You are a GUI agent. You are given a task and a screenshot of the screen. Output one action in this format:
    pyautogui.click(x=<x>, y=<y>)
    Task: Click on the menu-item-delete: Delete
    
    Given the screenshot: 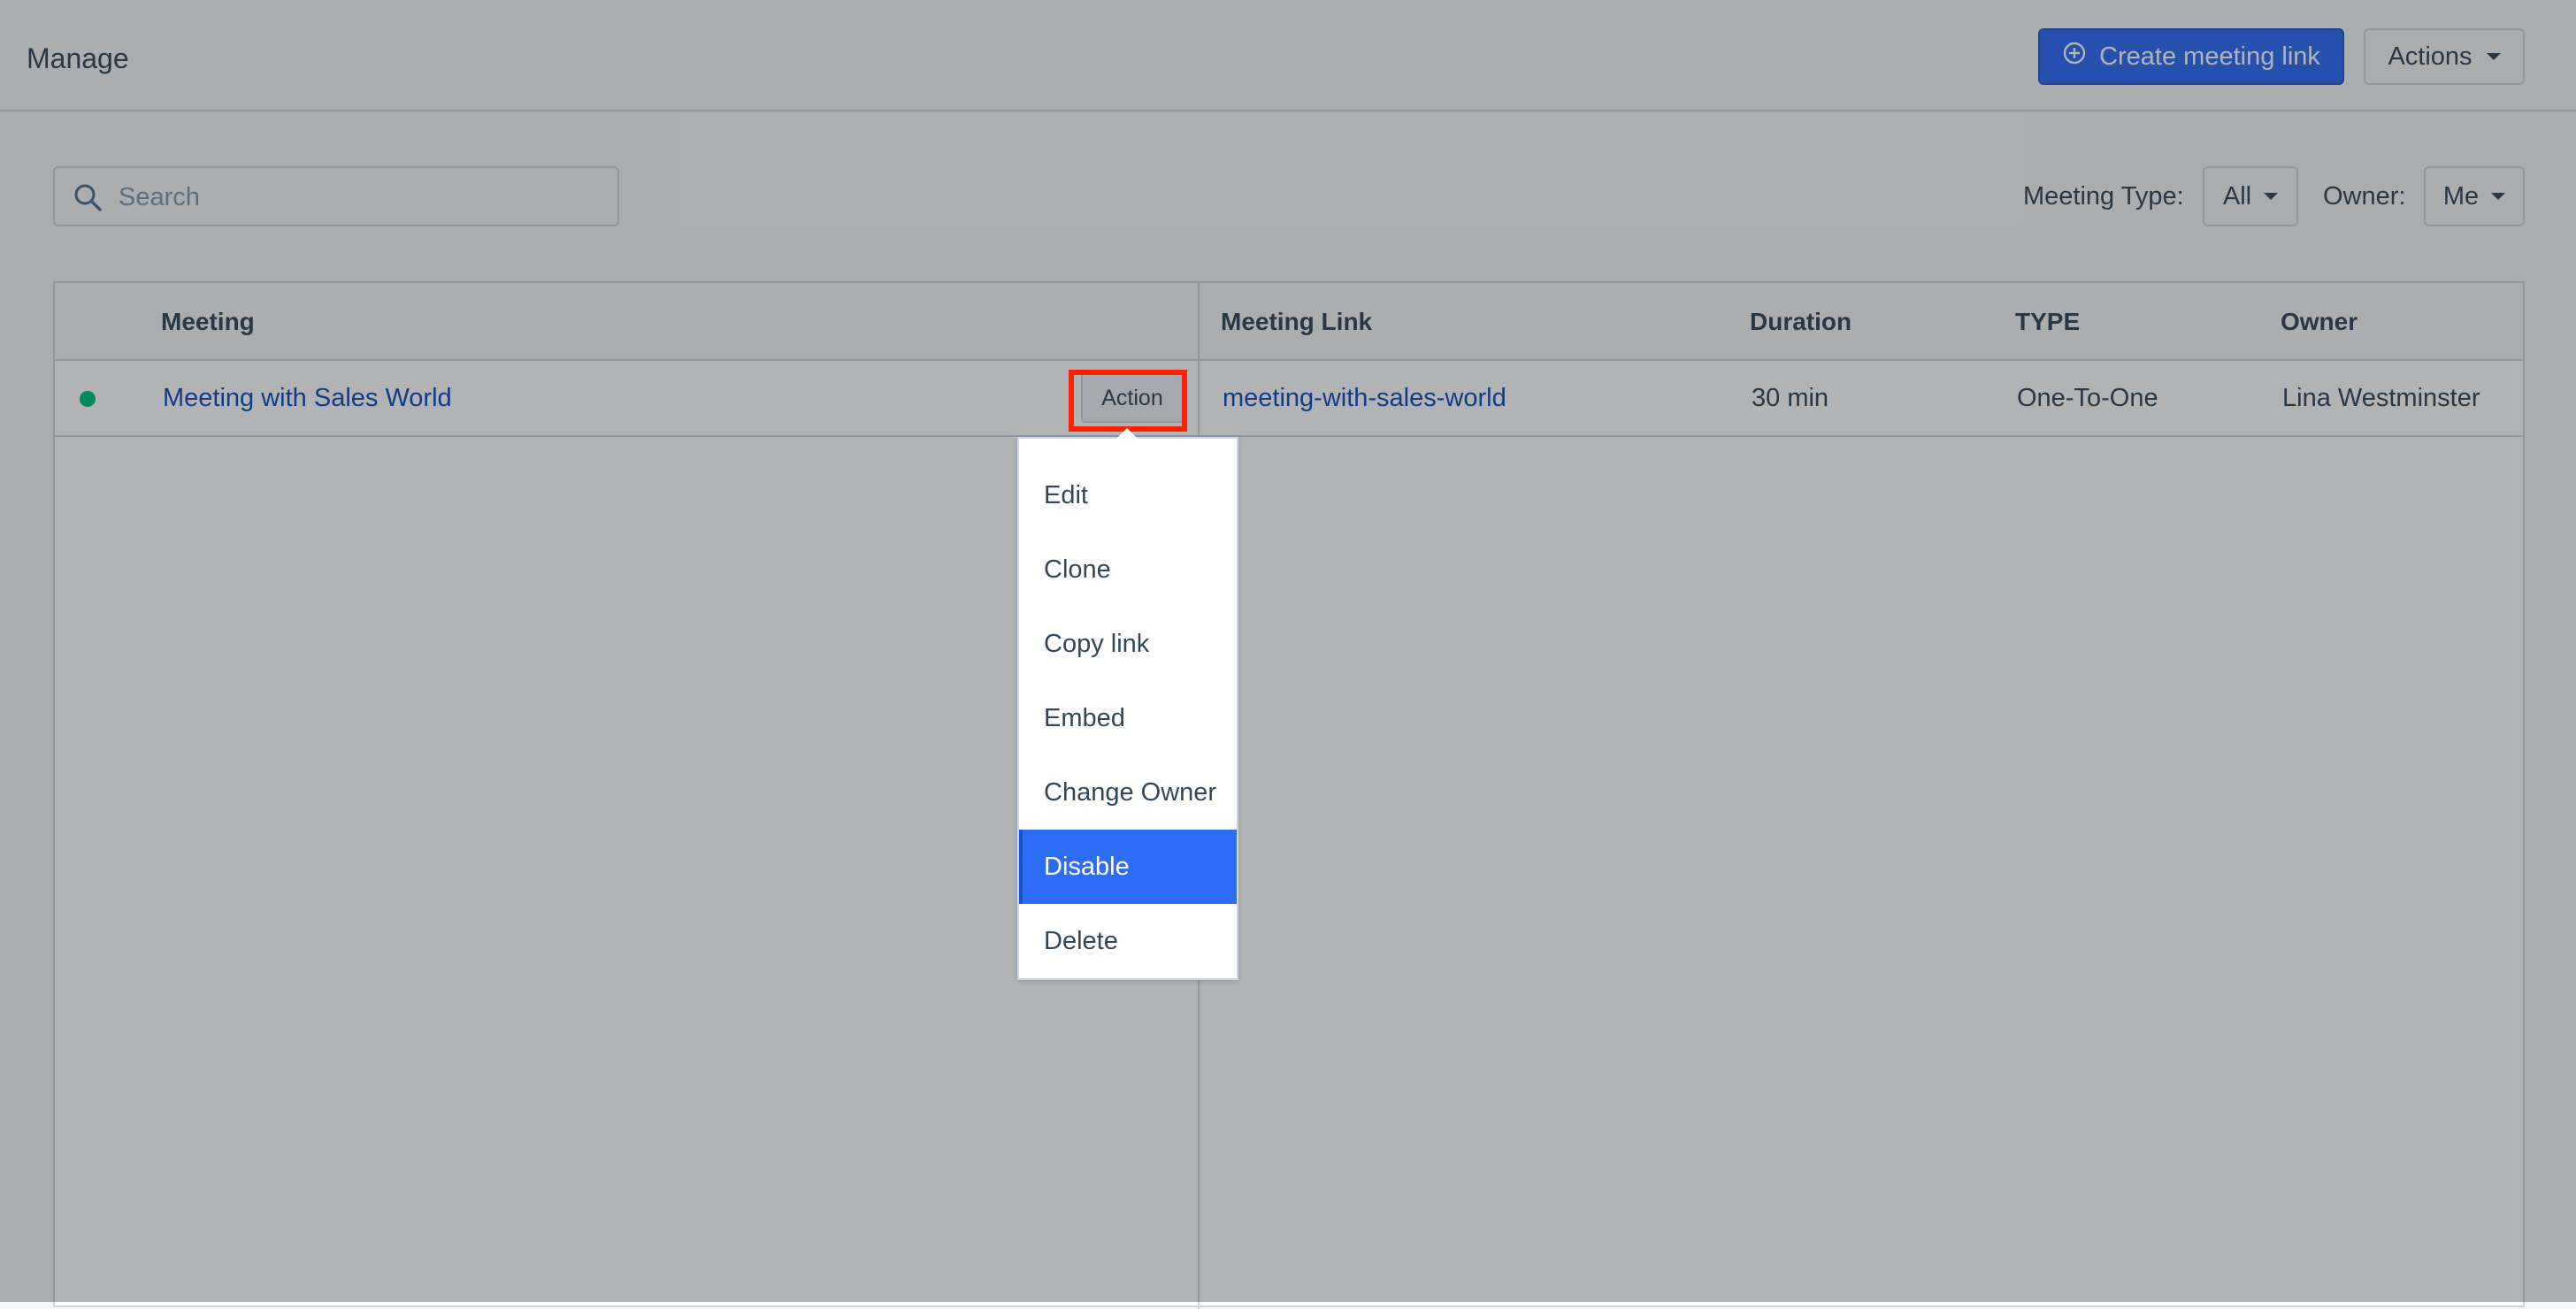 What is the action you would take?
    pyautogui.click(x=1128, y=941)
    